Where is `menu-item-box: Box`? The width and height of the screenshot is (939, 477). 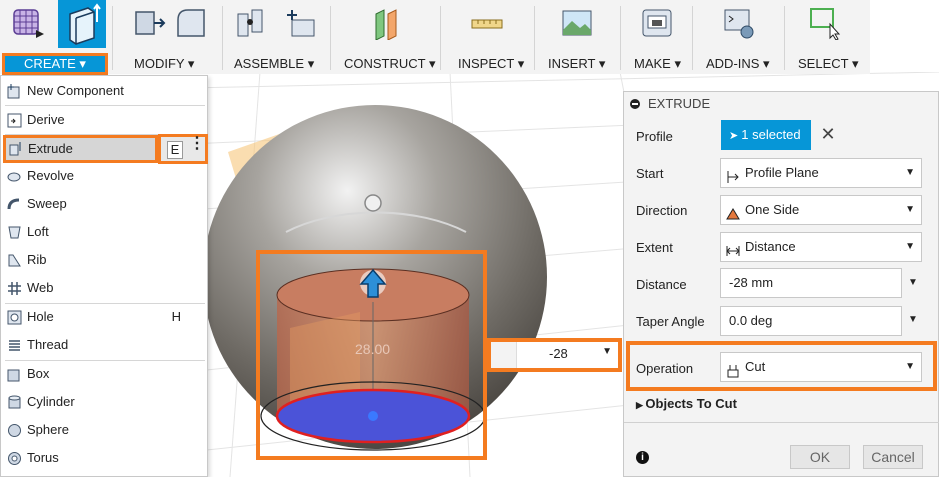
menu-item-box: Box is located at coordinates (105, 374).